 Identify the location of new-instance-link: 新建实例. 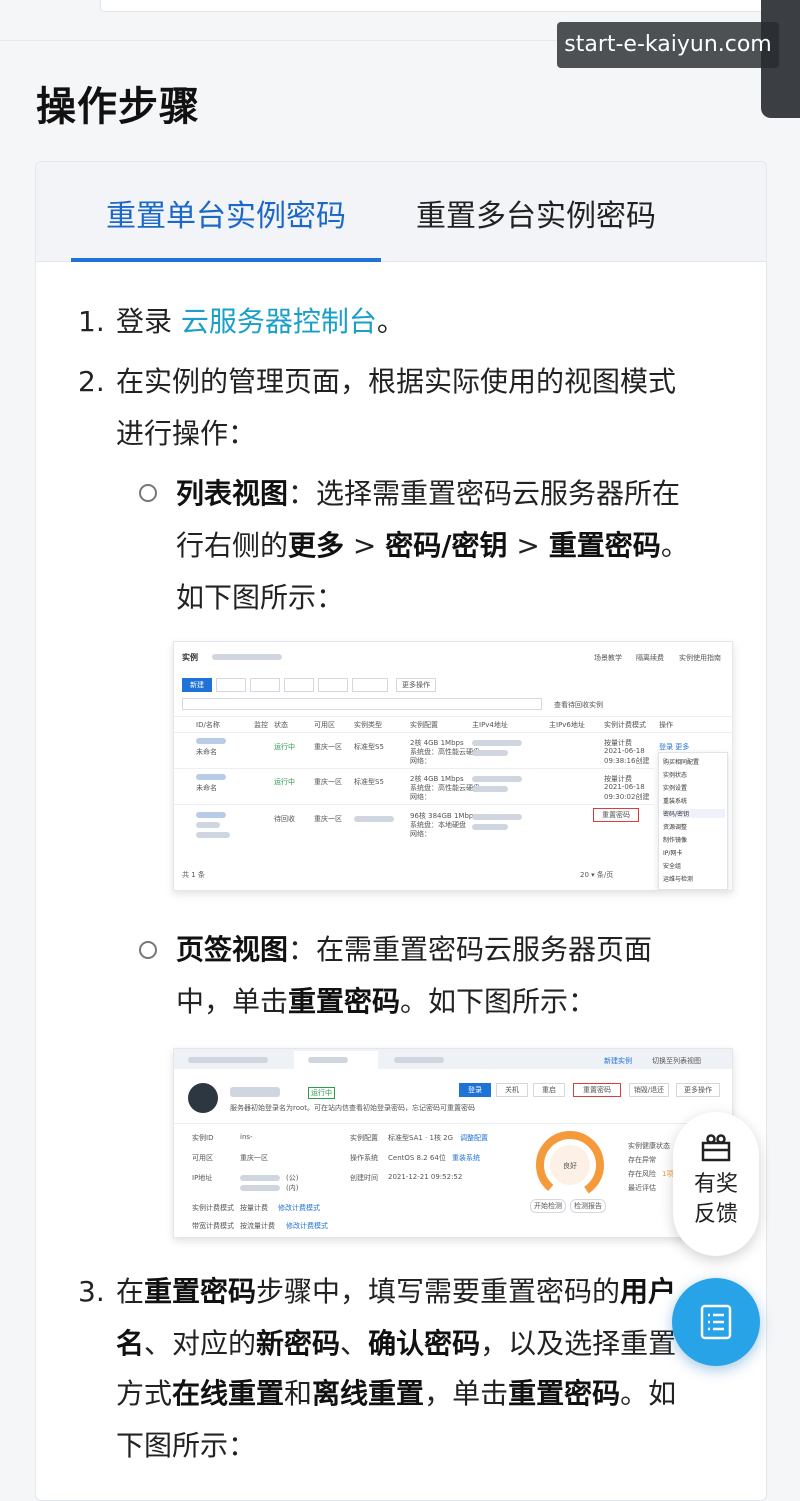
(618, 1061).